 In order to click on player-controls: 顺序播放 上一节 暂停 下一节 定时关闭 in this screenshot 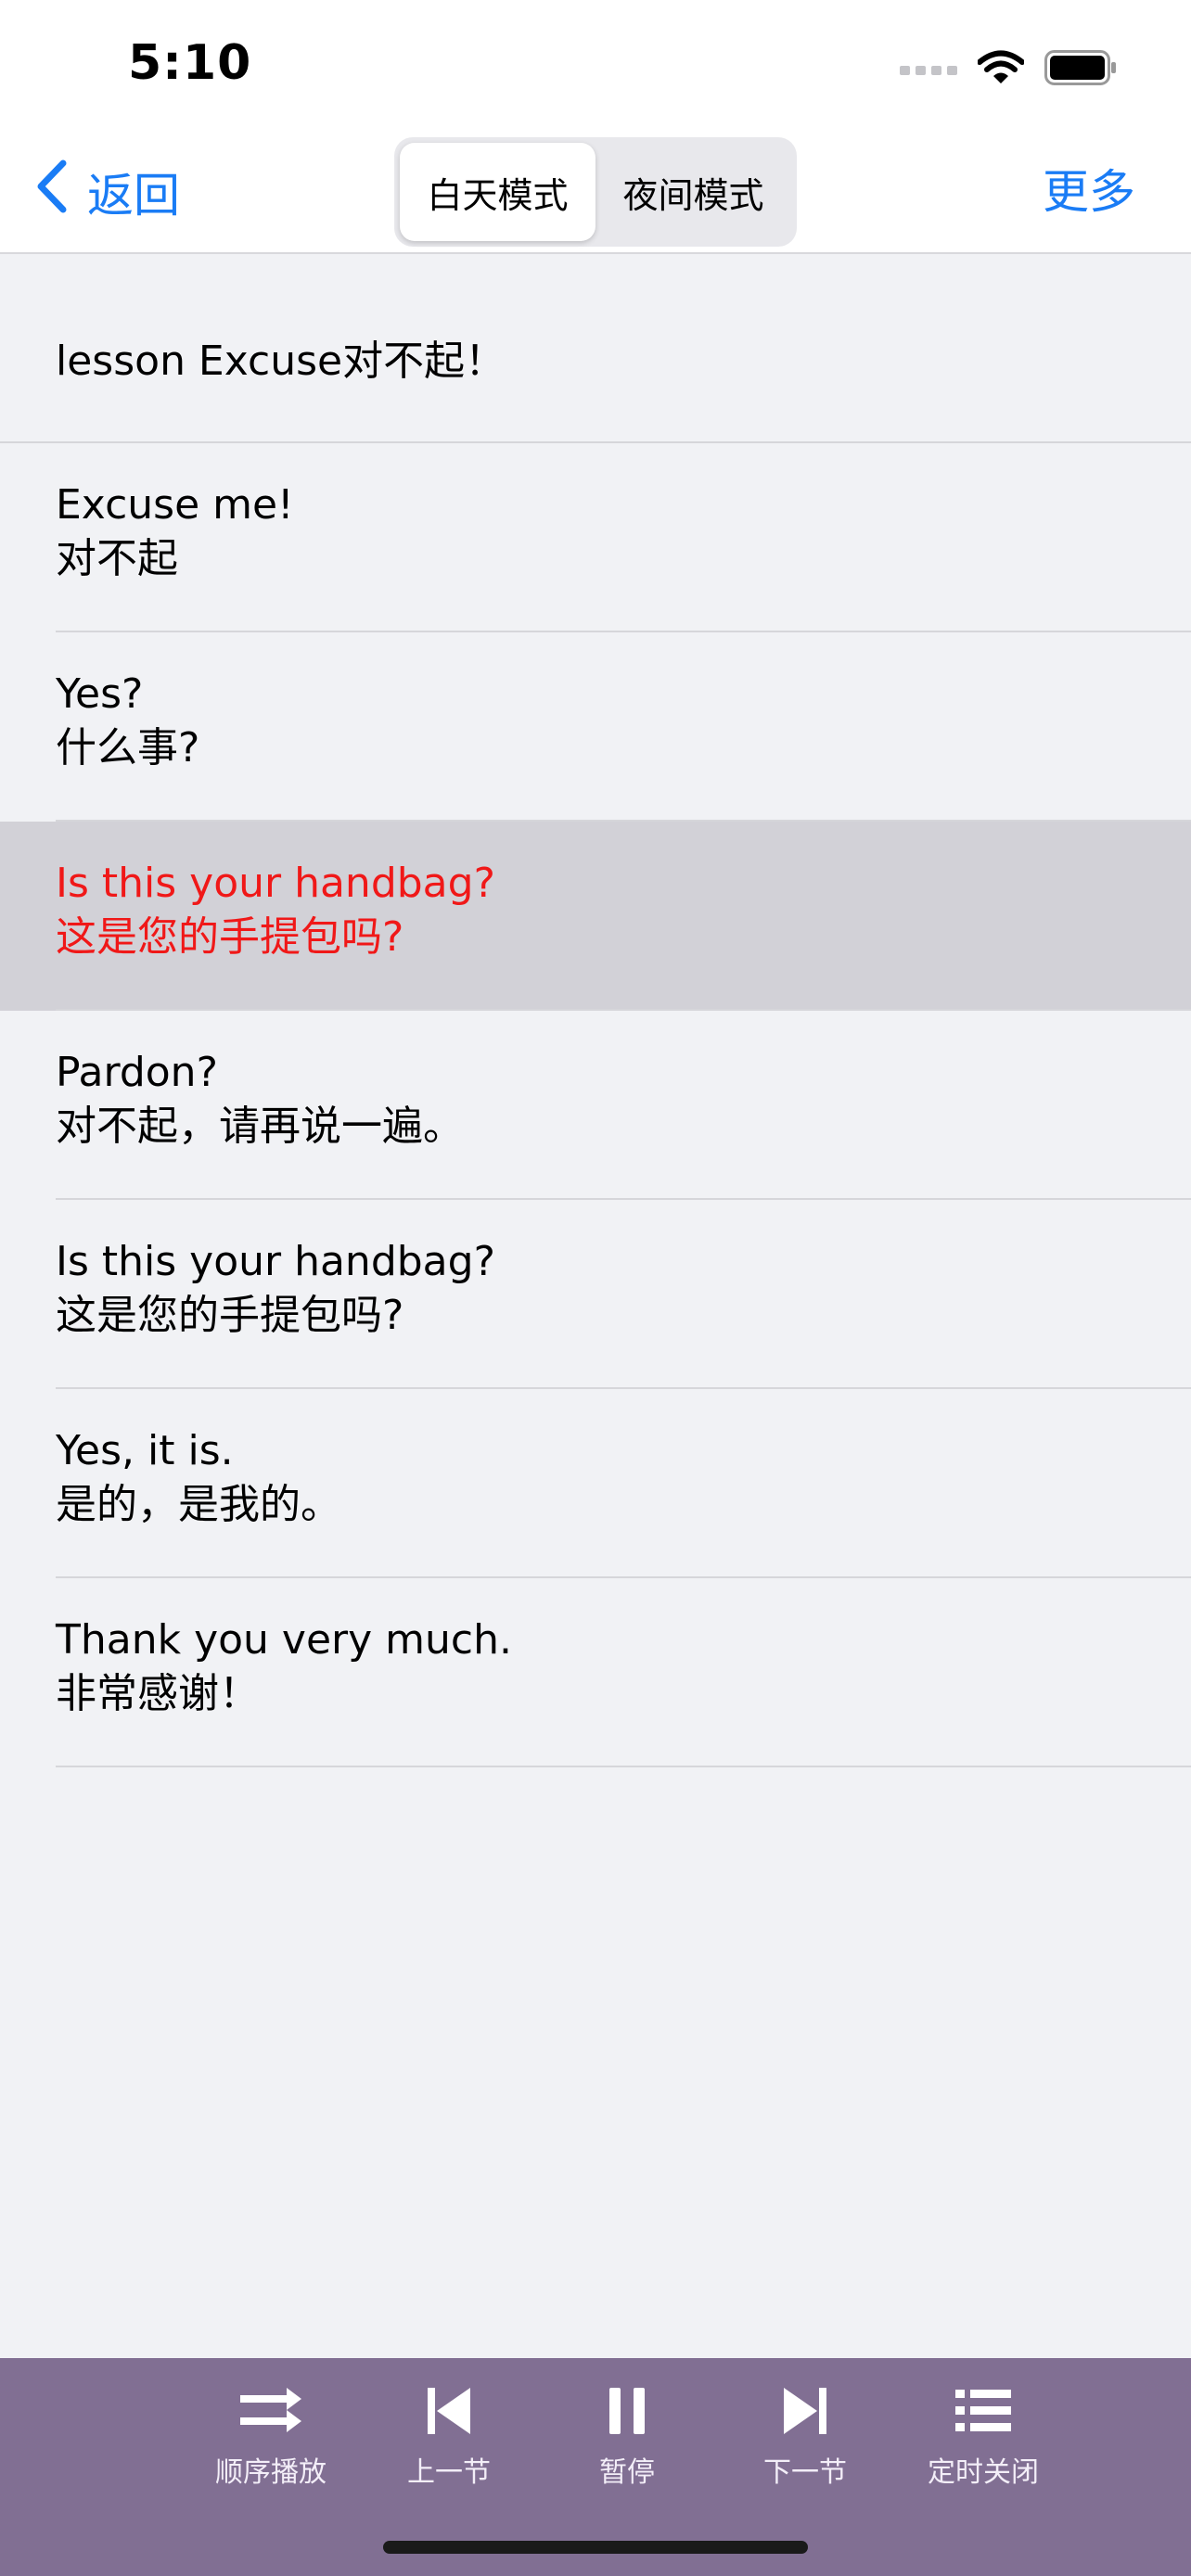, I will do `click(627, 2436)`.